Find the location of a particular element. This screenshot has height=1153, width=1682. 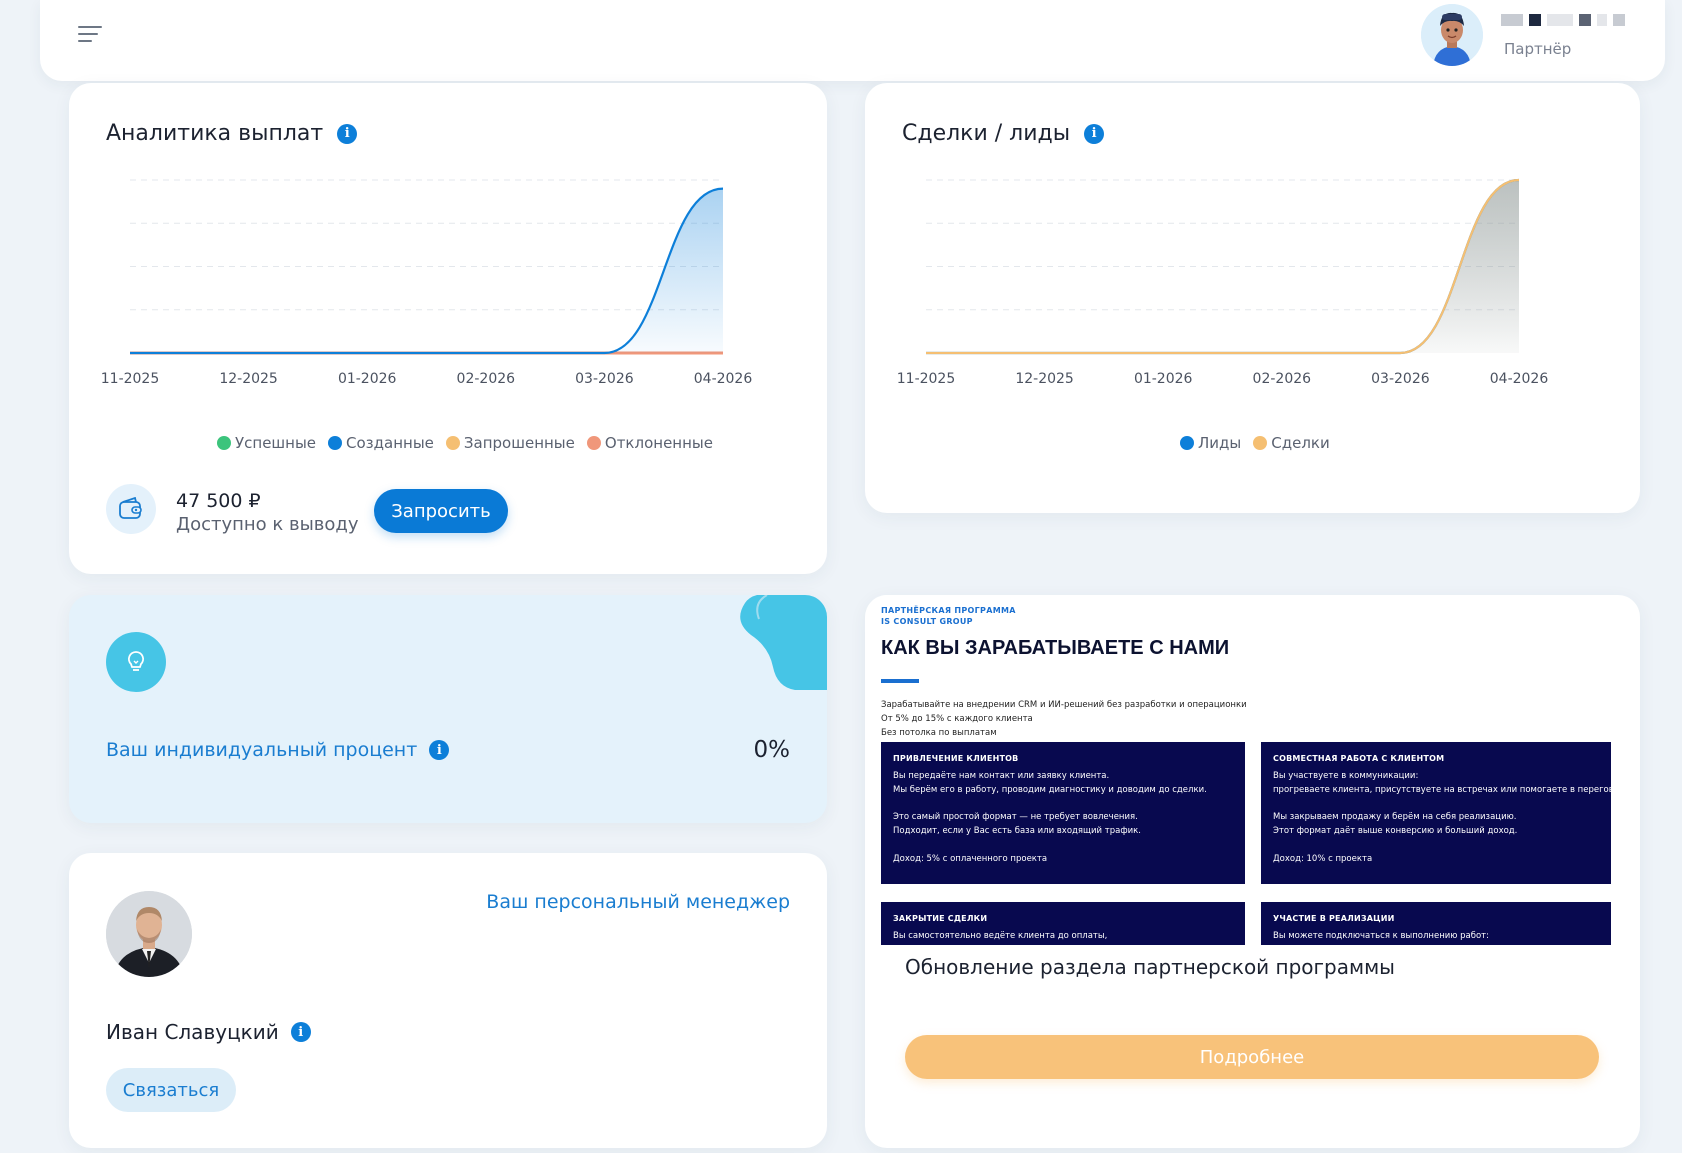

legend-label: Сделки is located at coordinates (1300, 443).